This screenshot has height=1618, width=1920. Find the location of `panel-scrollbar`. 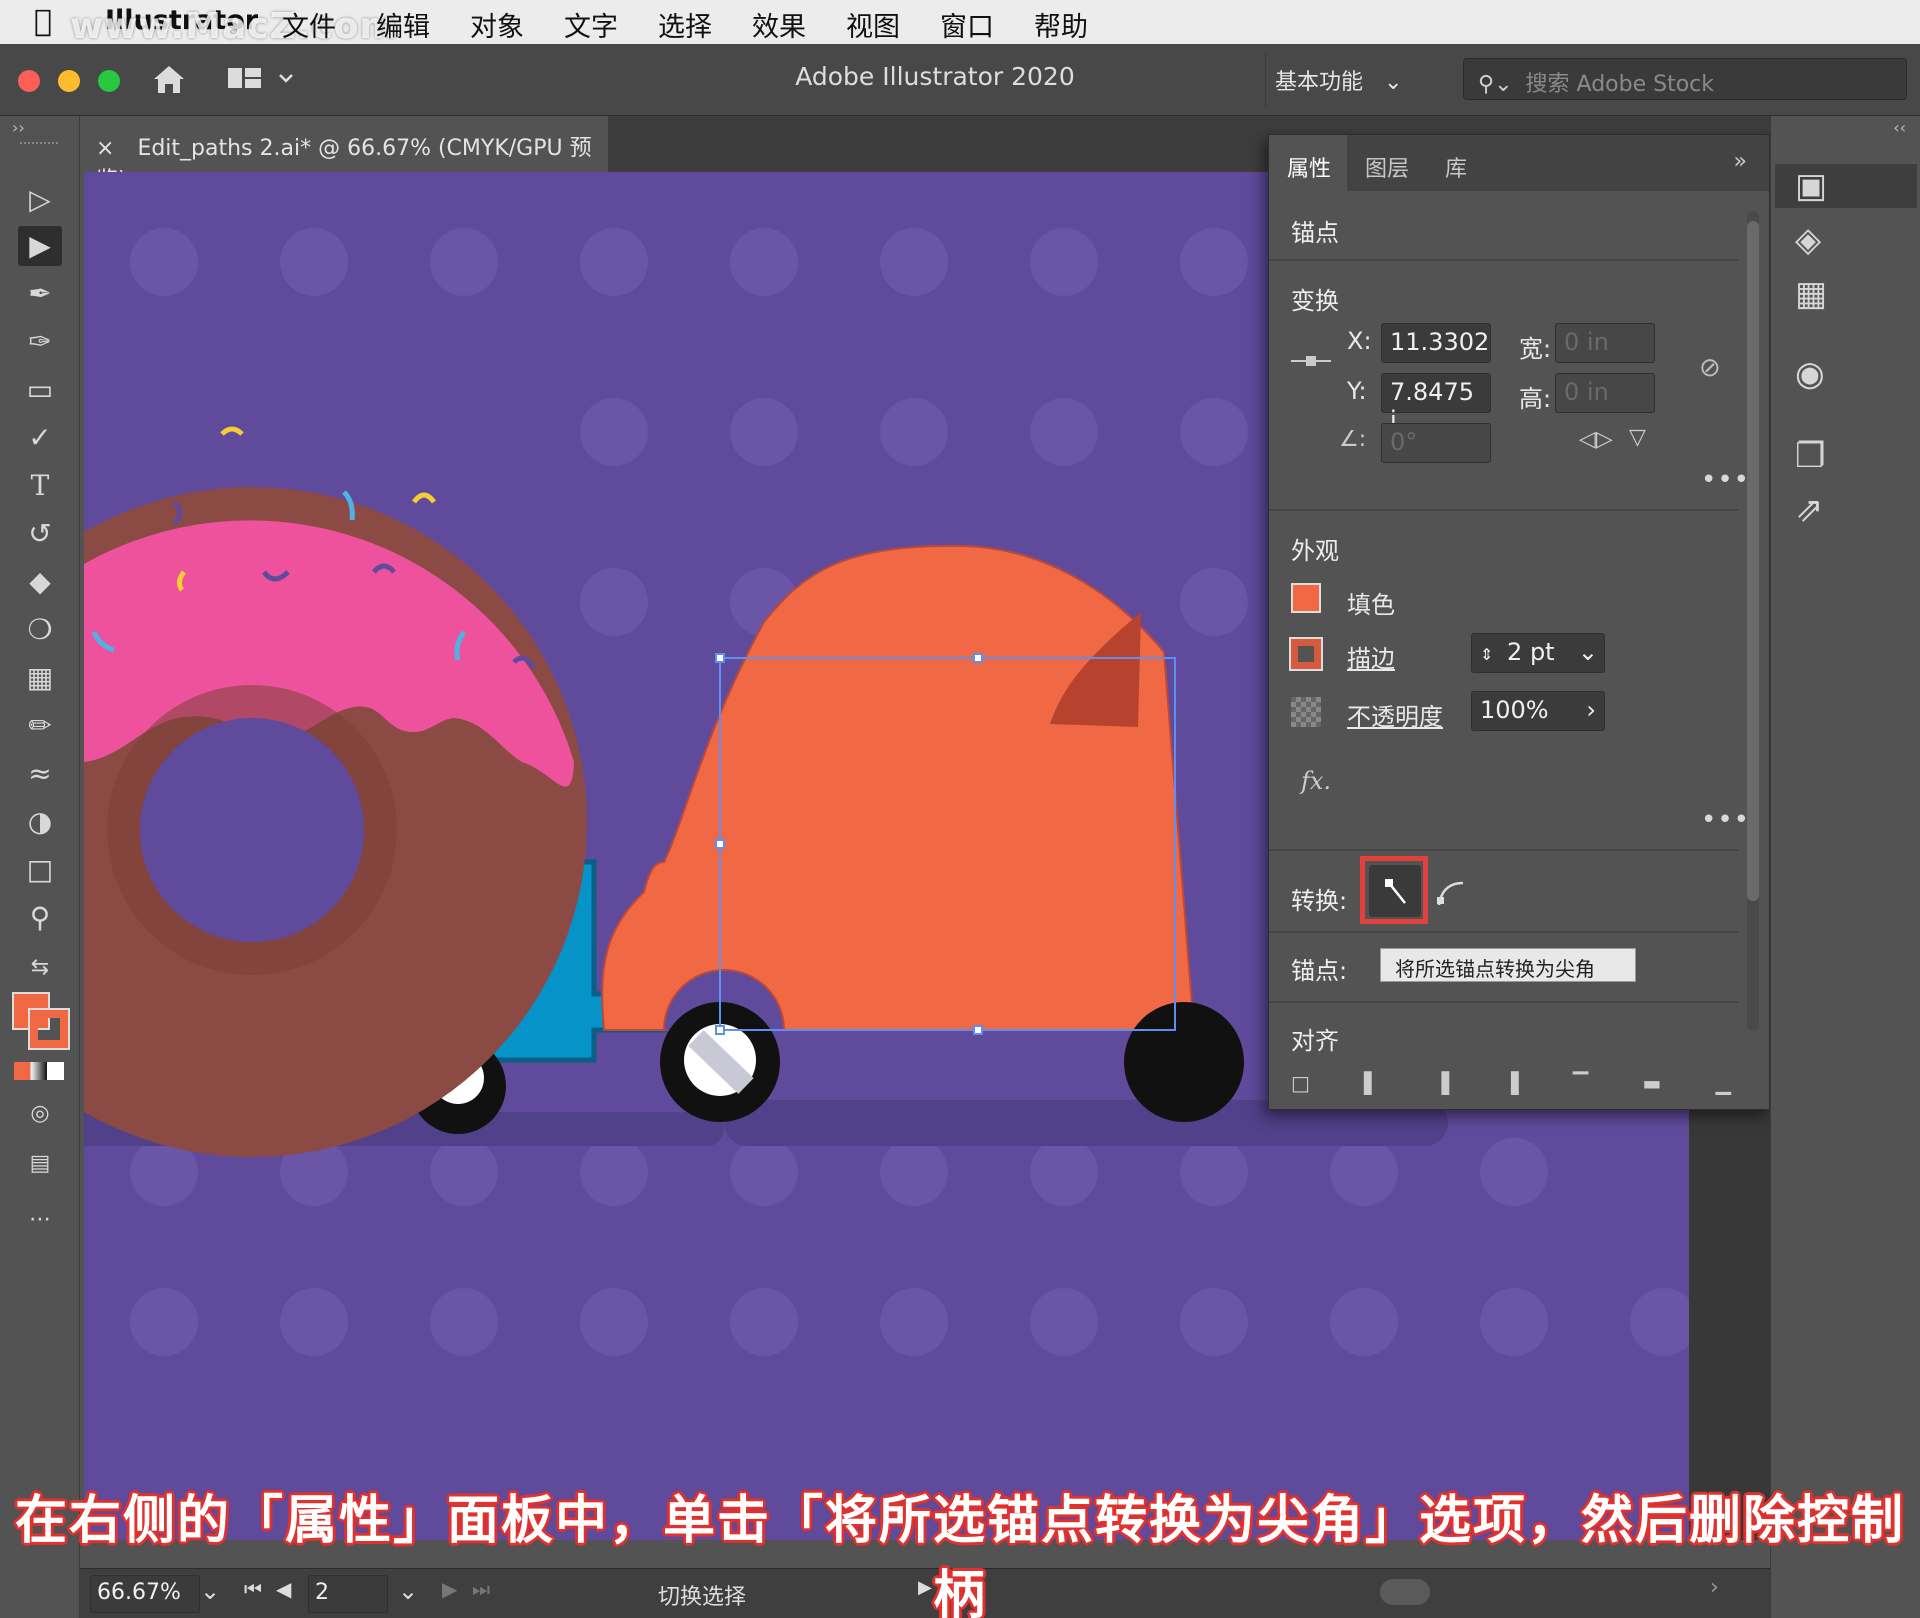

panel-scrollbar is located at coordinates (1753, 621).